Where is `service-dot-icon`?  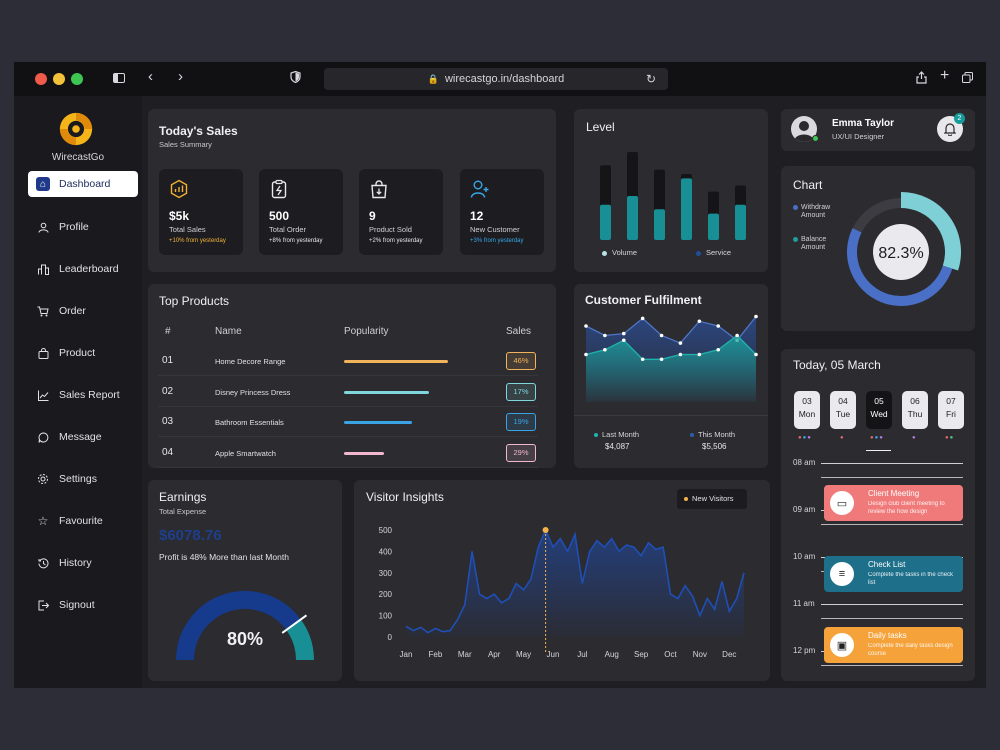
service-dot-icon is located at coordinates (698, 253).